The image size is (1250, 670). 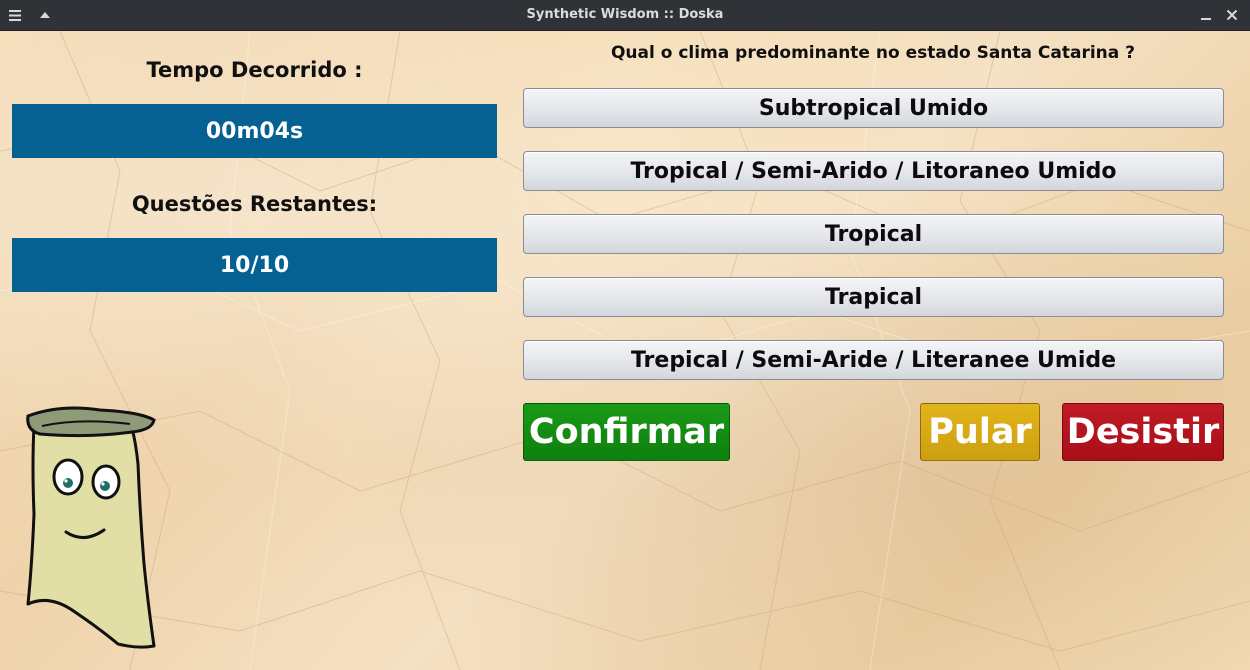 What do you see at coordinates (1232, 15) in the screenshot?
I see `close-icon` at bounding box center [1232, 15].